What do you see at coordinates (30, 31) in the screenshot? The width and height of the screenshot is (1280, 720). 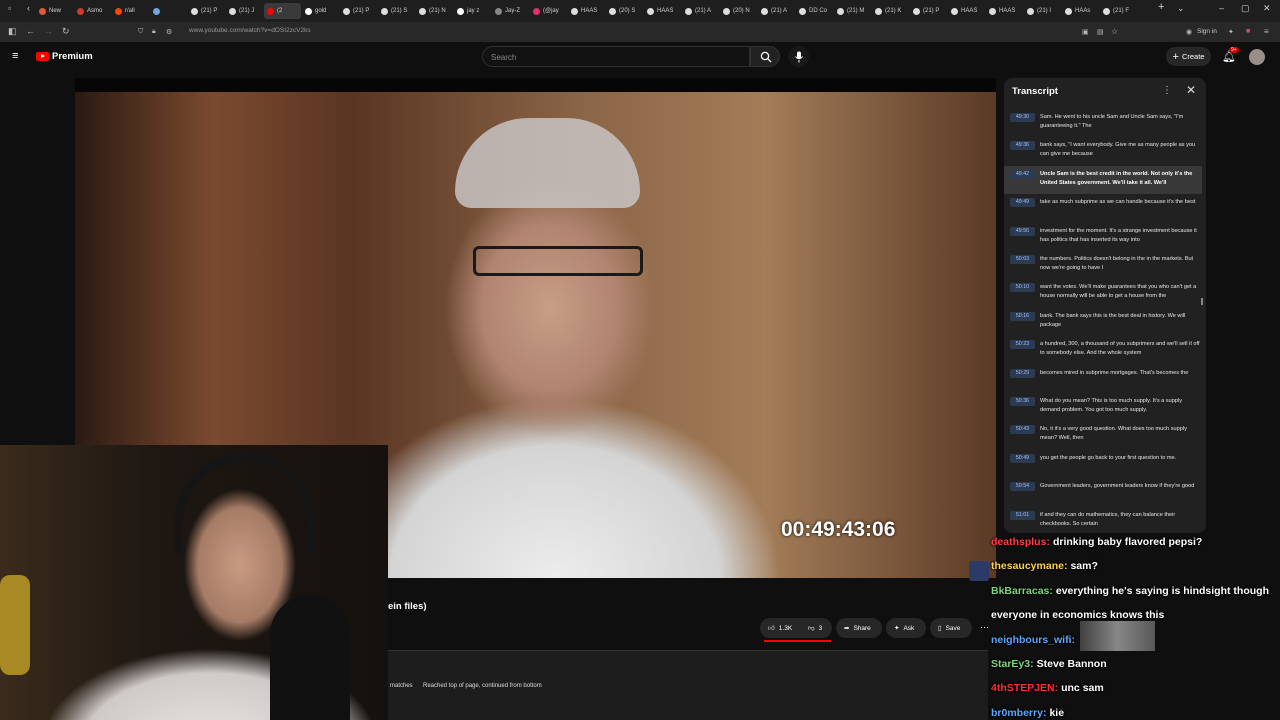 I see `back-icon: ←` at bounding box center [30, 31].